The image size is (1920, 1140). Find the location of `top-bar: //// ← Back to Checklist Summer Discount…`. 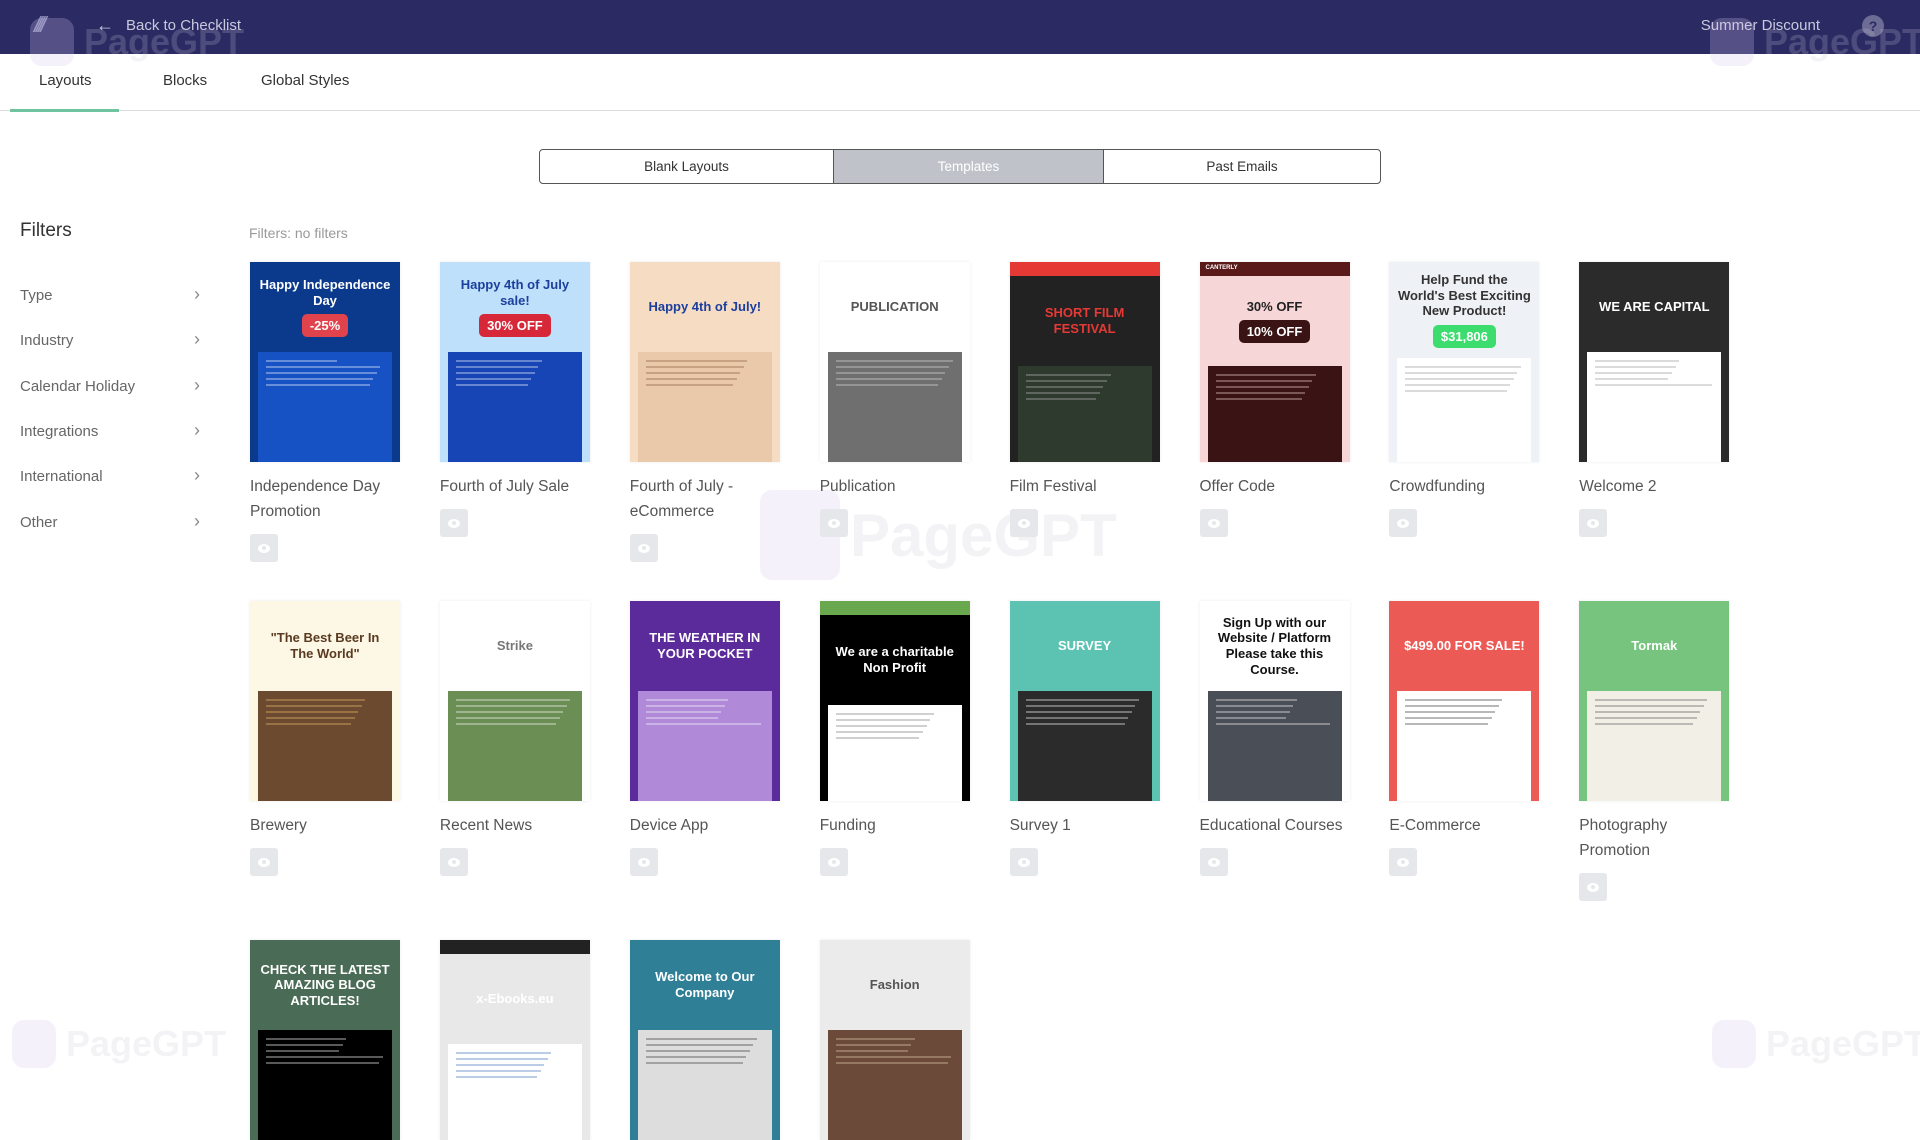

top-bar: //// ← Back to Checklist Summer Discount… is located at coordinates (960, 27).